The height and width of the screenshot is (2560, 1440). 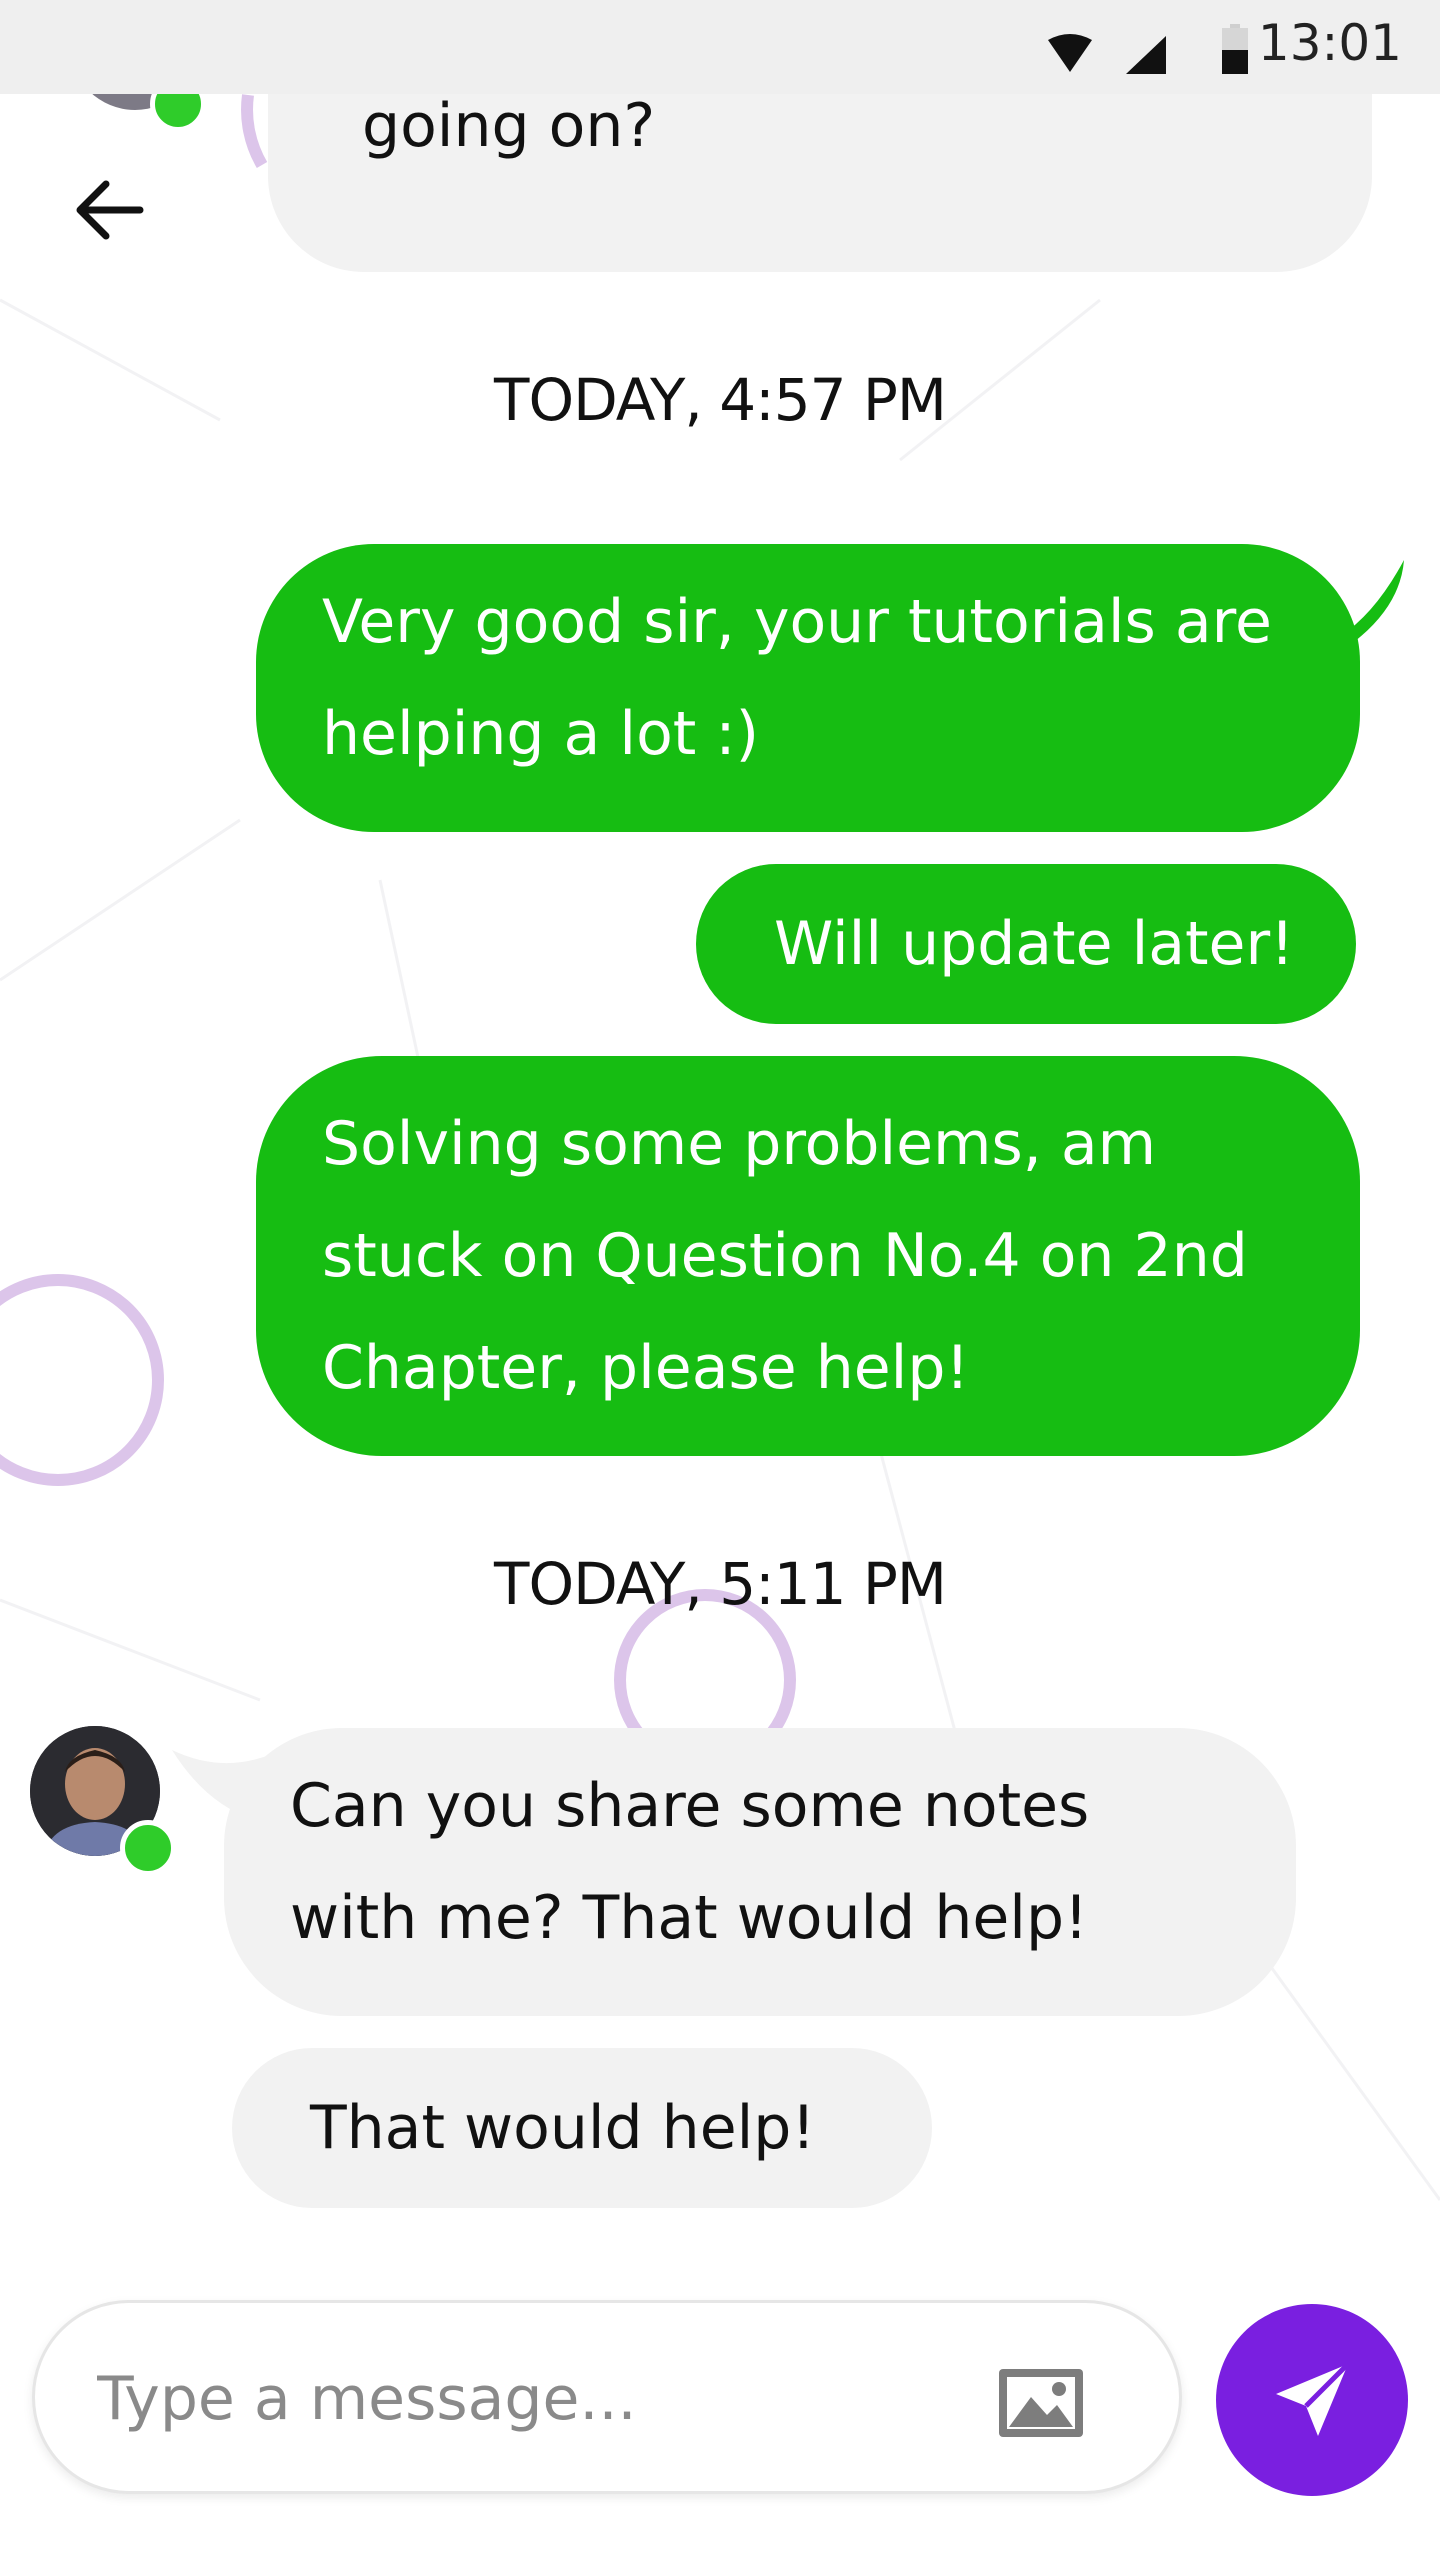 What do you see at coordinates (1235, 49) in the screenshot?
I see `battery-icon` at bounding box center [1235, 49].